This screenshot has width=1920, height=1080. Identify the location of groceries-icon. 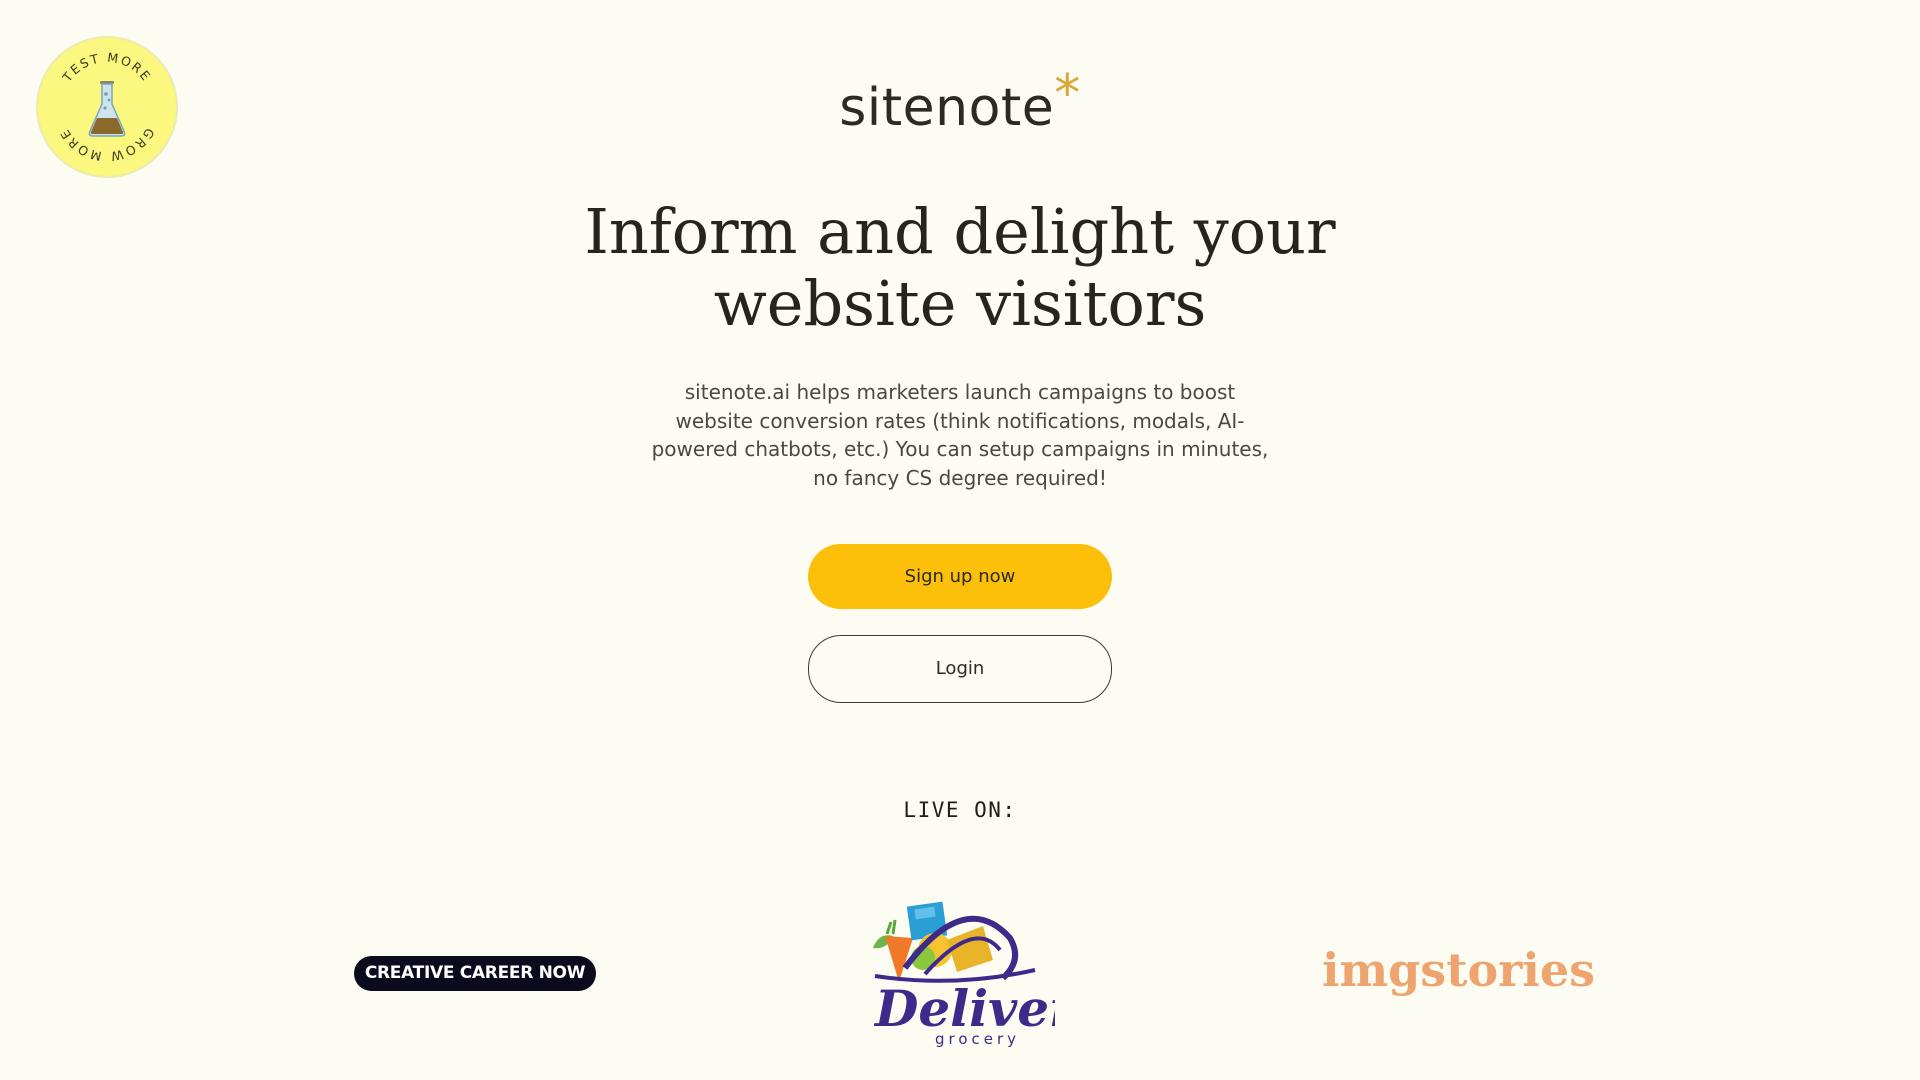
(933, 941).